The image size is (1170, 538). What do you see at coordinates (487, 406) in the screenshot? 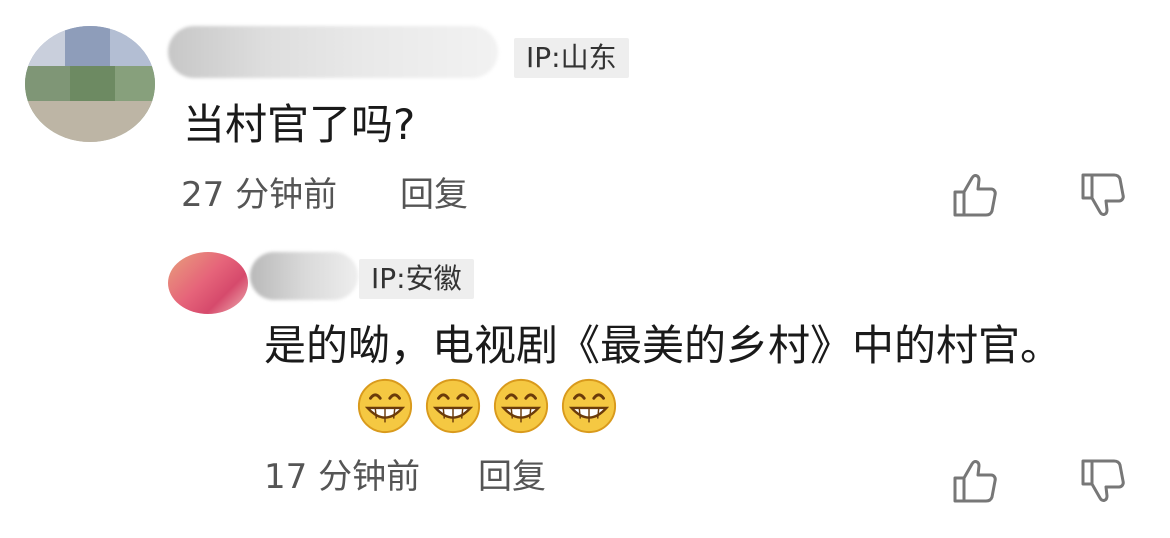
I see `emoji-row` at bounding box center [487, 406].